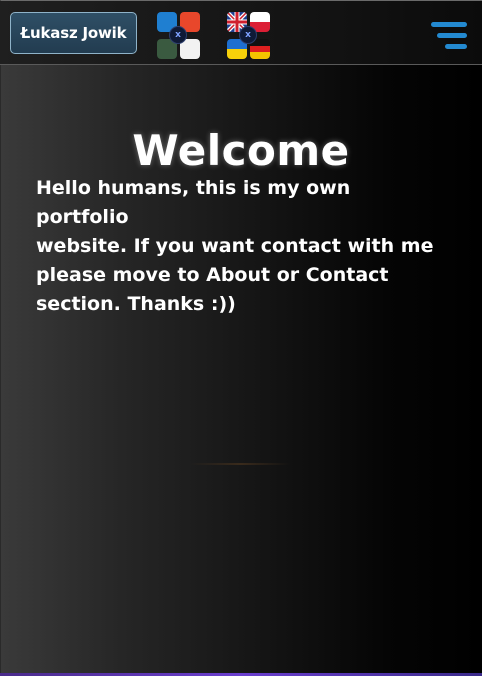 The height and width of the screenshot is (676, 482). I want to click on intro-line: please move to About or Contact, so click(212, 275).